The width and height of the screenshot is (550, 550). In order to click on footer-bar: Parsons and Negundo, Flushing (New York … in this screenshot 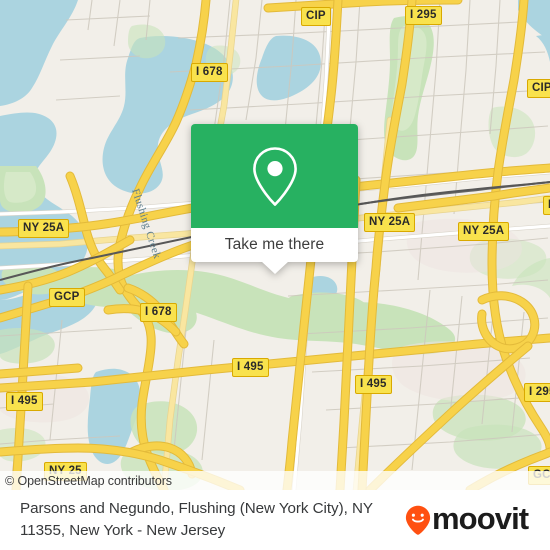, I will do `click(275, 520)`.